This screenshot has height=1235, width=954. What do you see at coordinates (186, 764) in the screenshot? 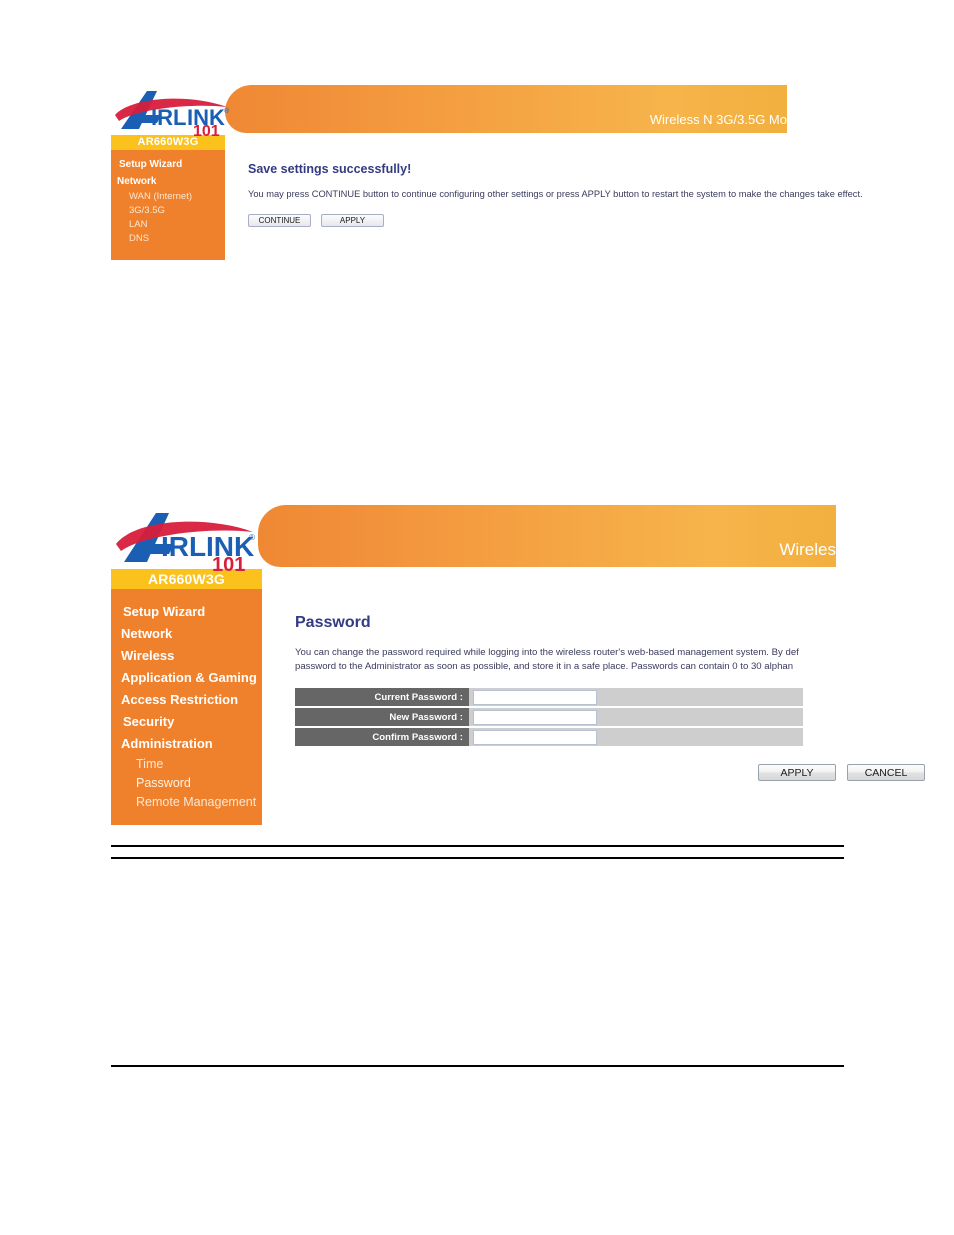
I see `sidebar-item-time: Time` at bounding box center [186, 764].